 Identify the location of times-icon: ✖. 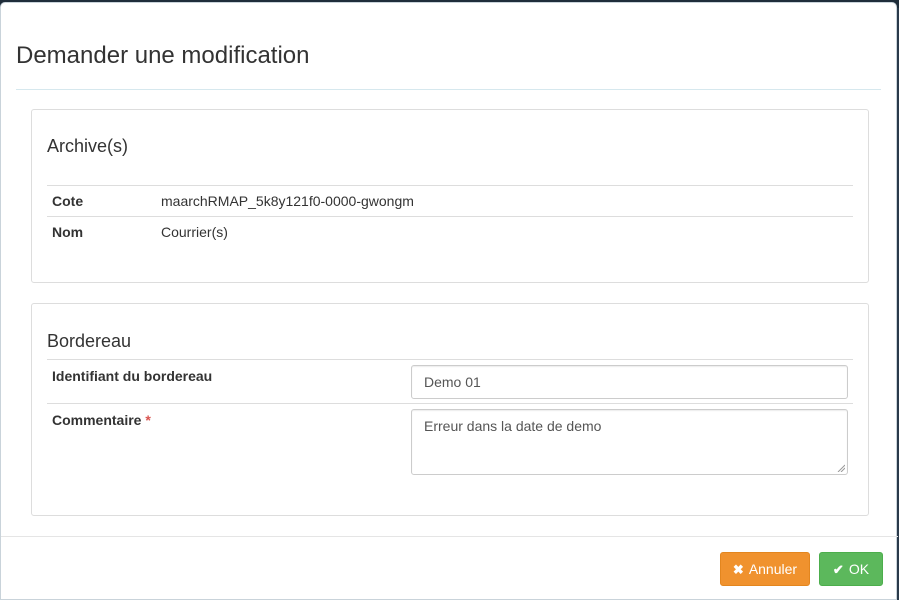
(738, 569).